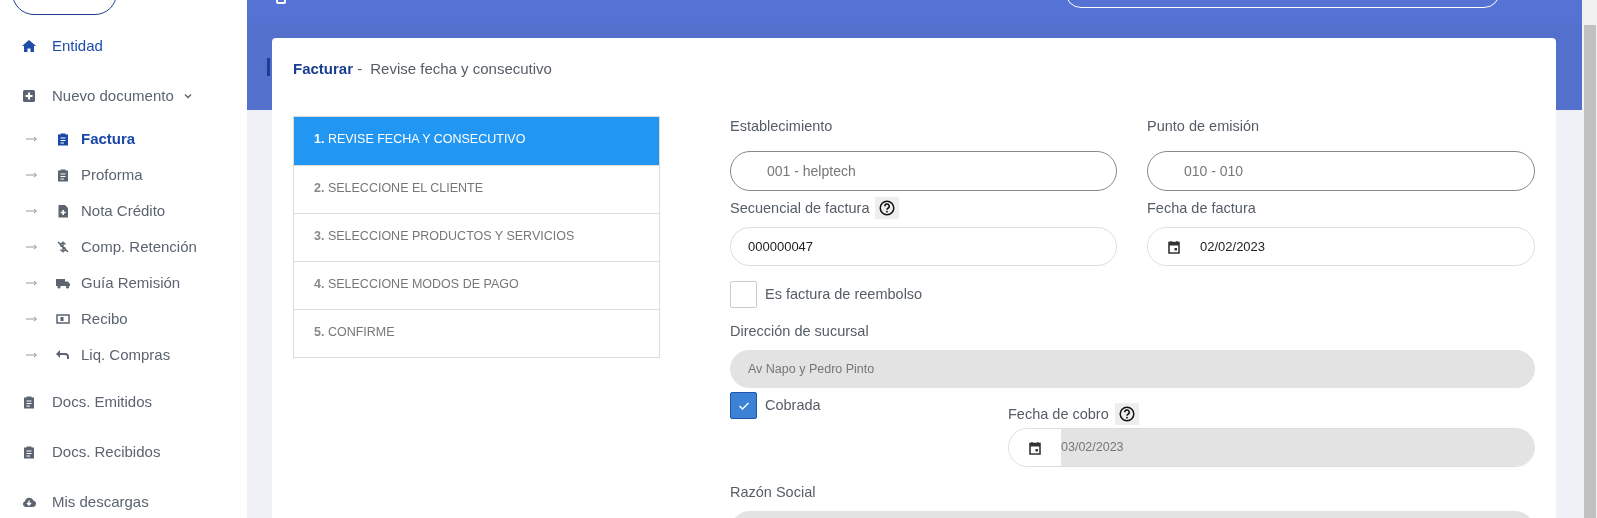 This screenshot has height=518, width=1597. I want to click on sidebar-subitem: Factura, so click(123, 139).